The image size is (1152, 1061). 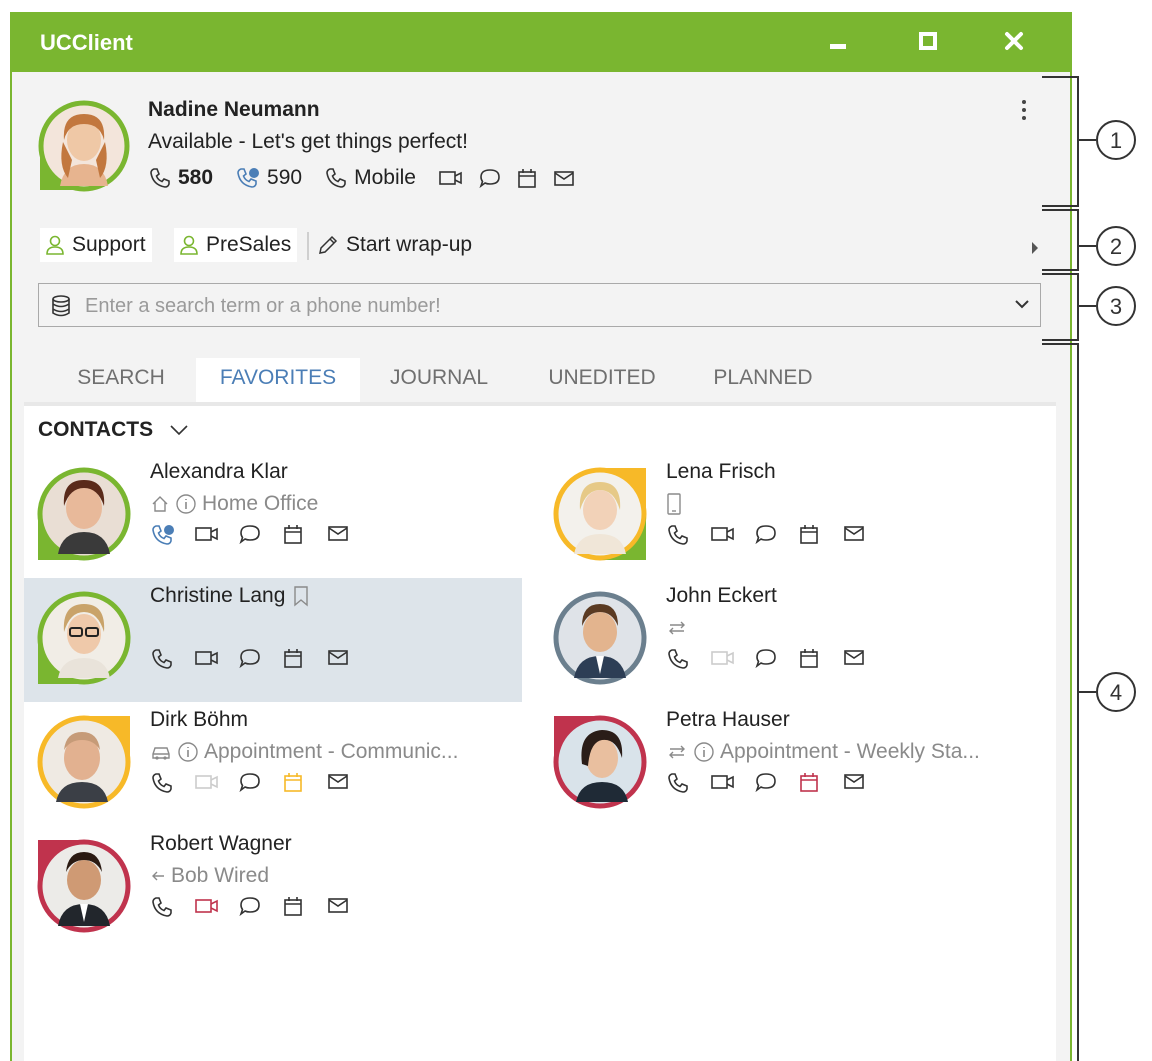 What do you see at coordinates (370, 178) in the screenshot?
I see `mobile-line: Mobile` at bounding box center [370, 178].